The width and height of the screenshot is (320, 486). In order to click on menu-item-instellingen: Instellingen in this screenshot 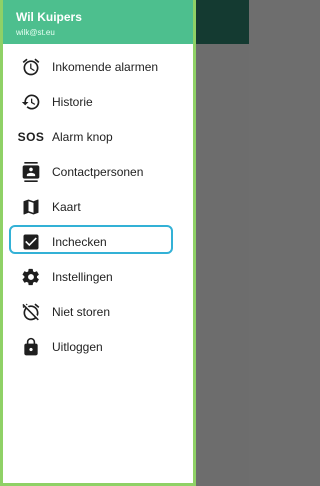, I will do `click(98, 276)`.